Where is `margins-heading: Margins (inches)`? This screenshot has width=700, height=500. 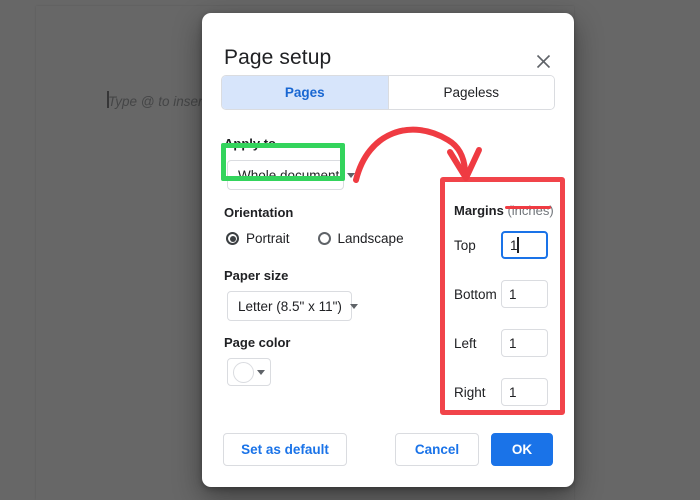 margins-heading: Margins (inches) is located at coordinates (504, 210).